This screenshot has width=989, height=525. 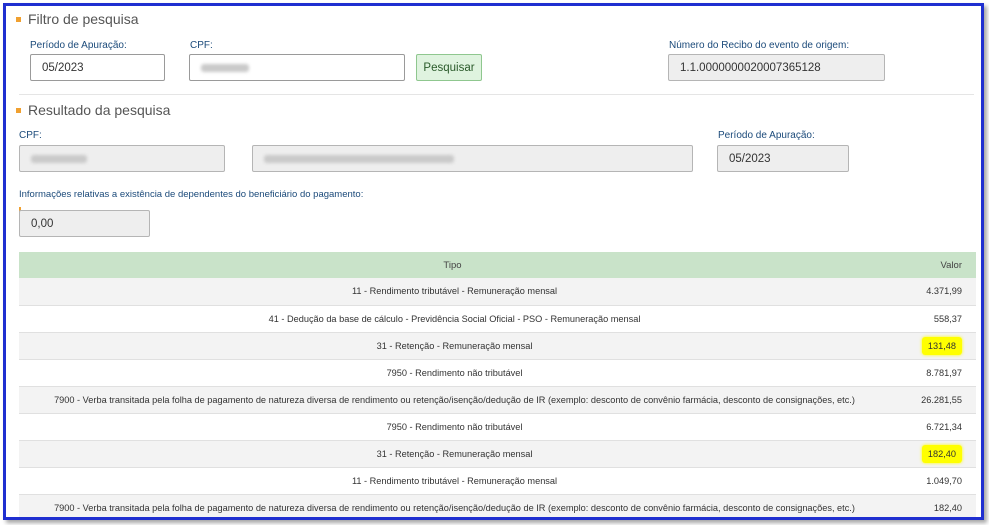 I want to click on row-valor: 4.371,99, so click(x=944, y=291).